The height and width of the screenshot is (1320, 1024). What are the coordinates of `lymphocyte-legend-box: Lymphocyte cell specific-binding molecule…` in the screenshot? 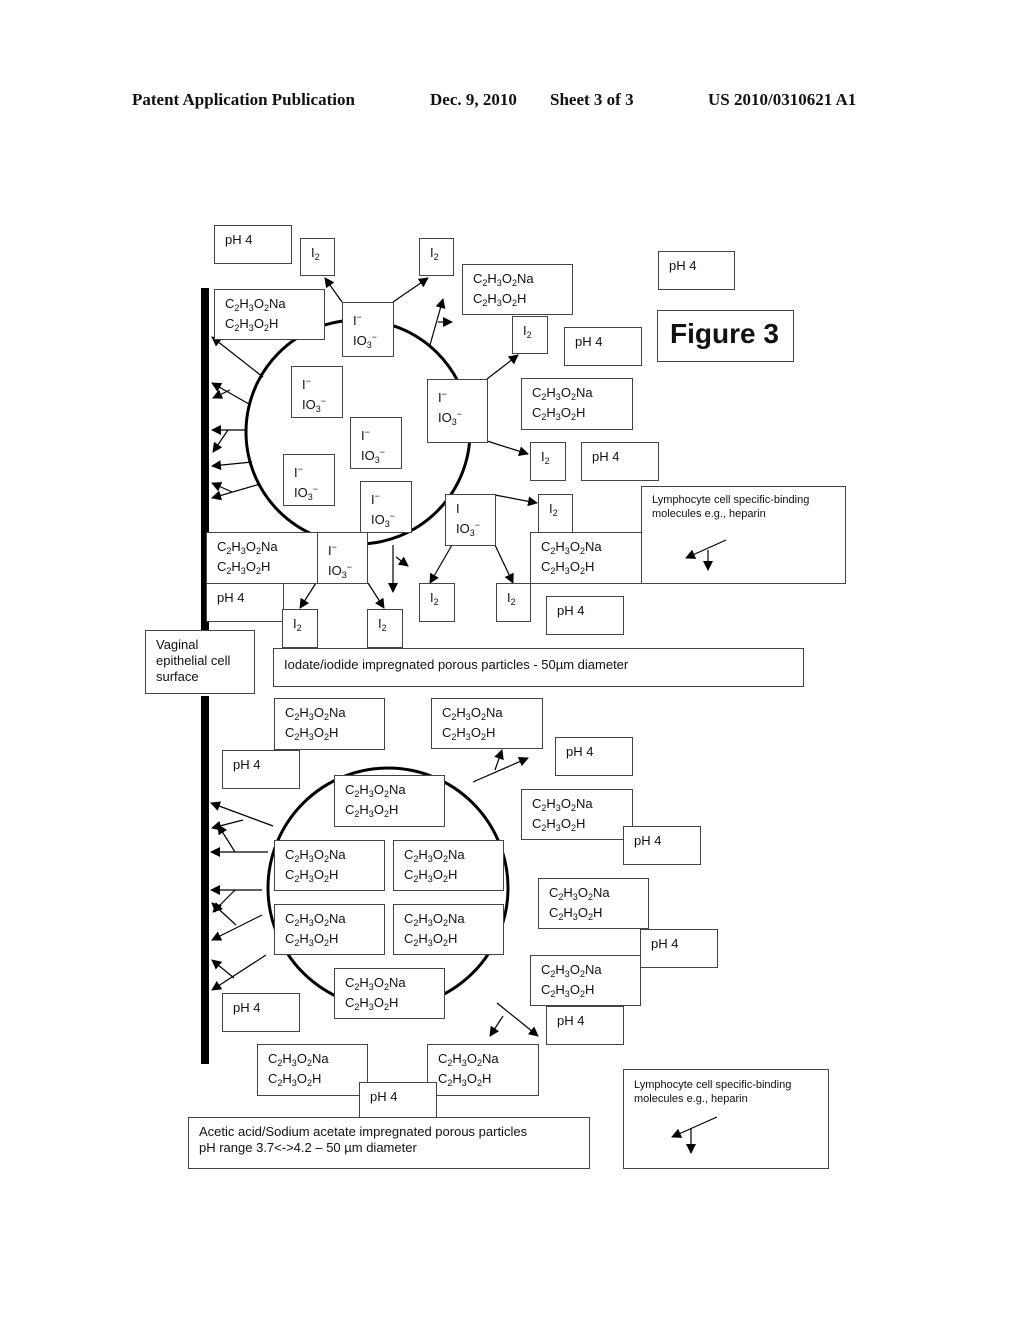 It's located at (726, 1119).